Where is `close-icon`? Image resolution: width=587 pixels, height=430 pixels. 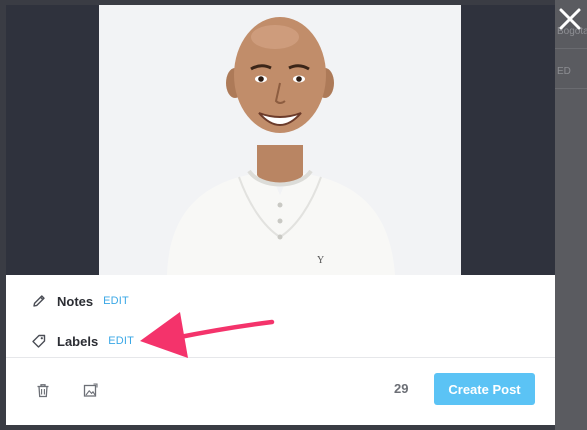
close-icon is located at coordinates (570, 19).